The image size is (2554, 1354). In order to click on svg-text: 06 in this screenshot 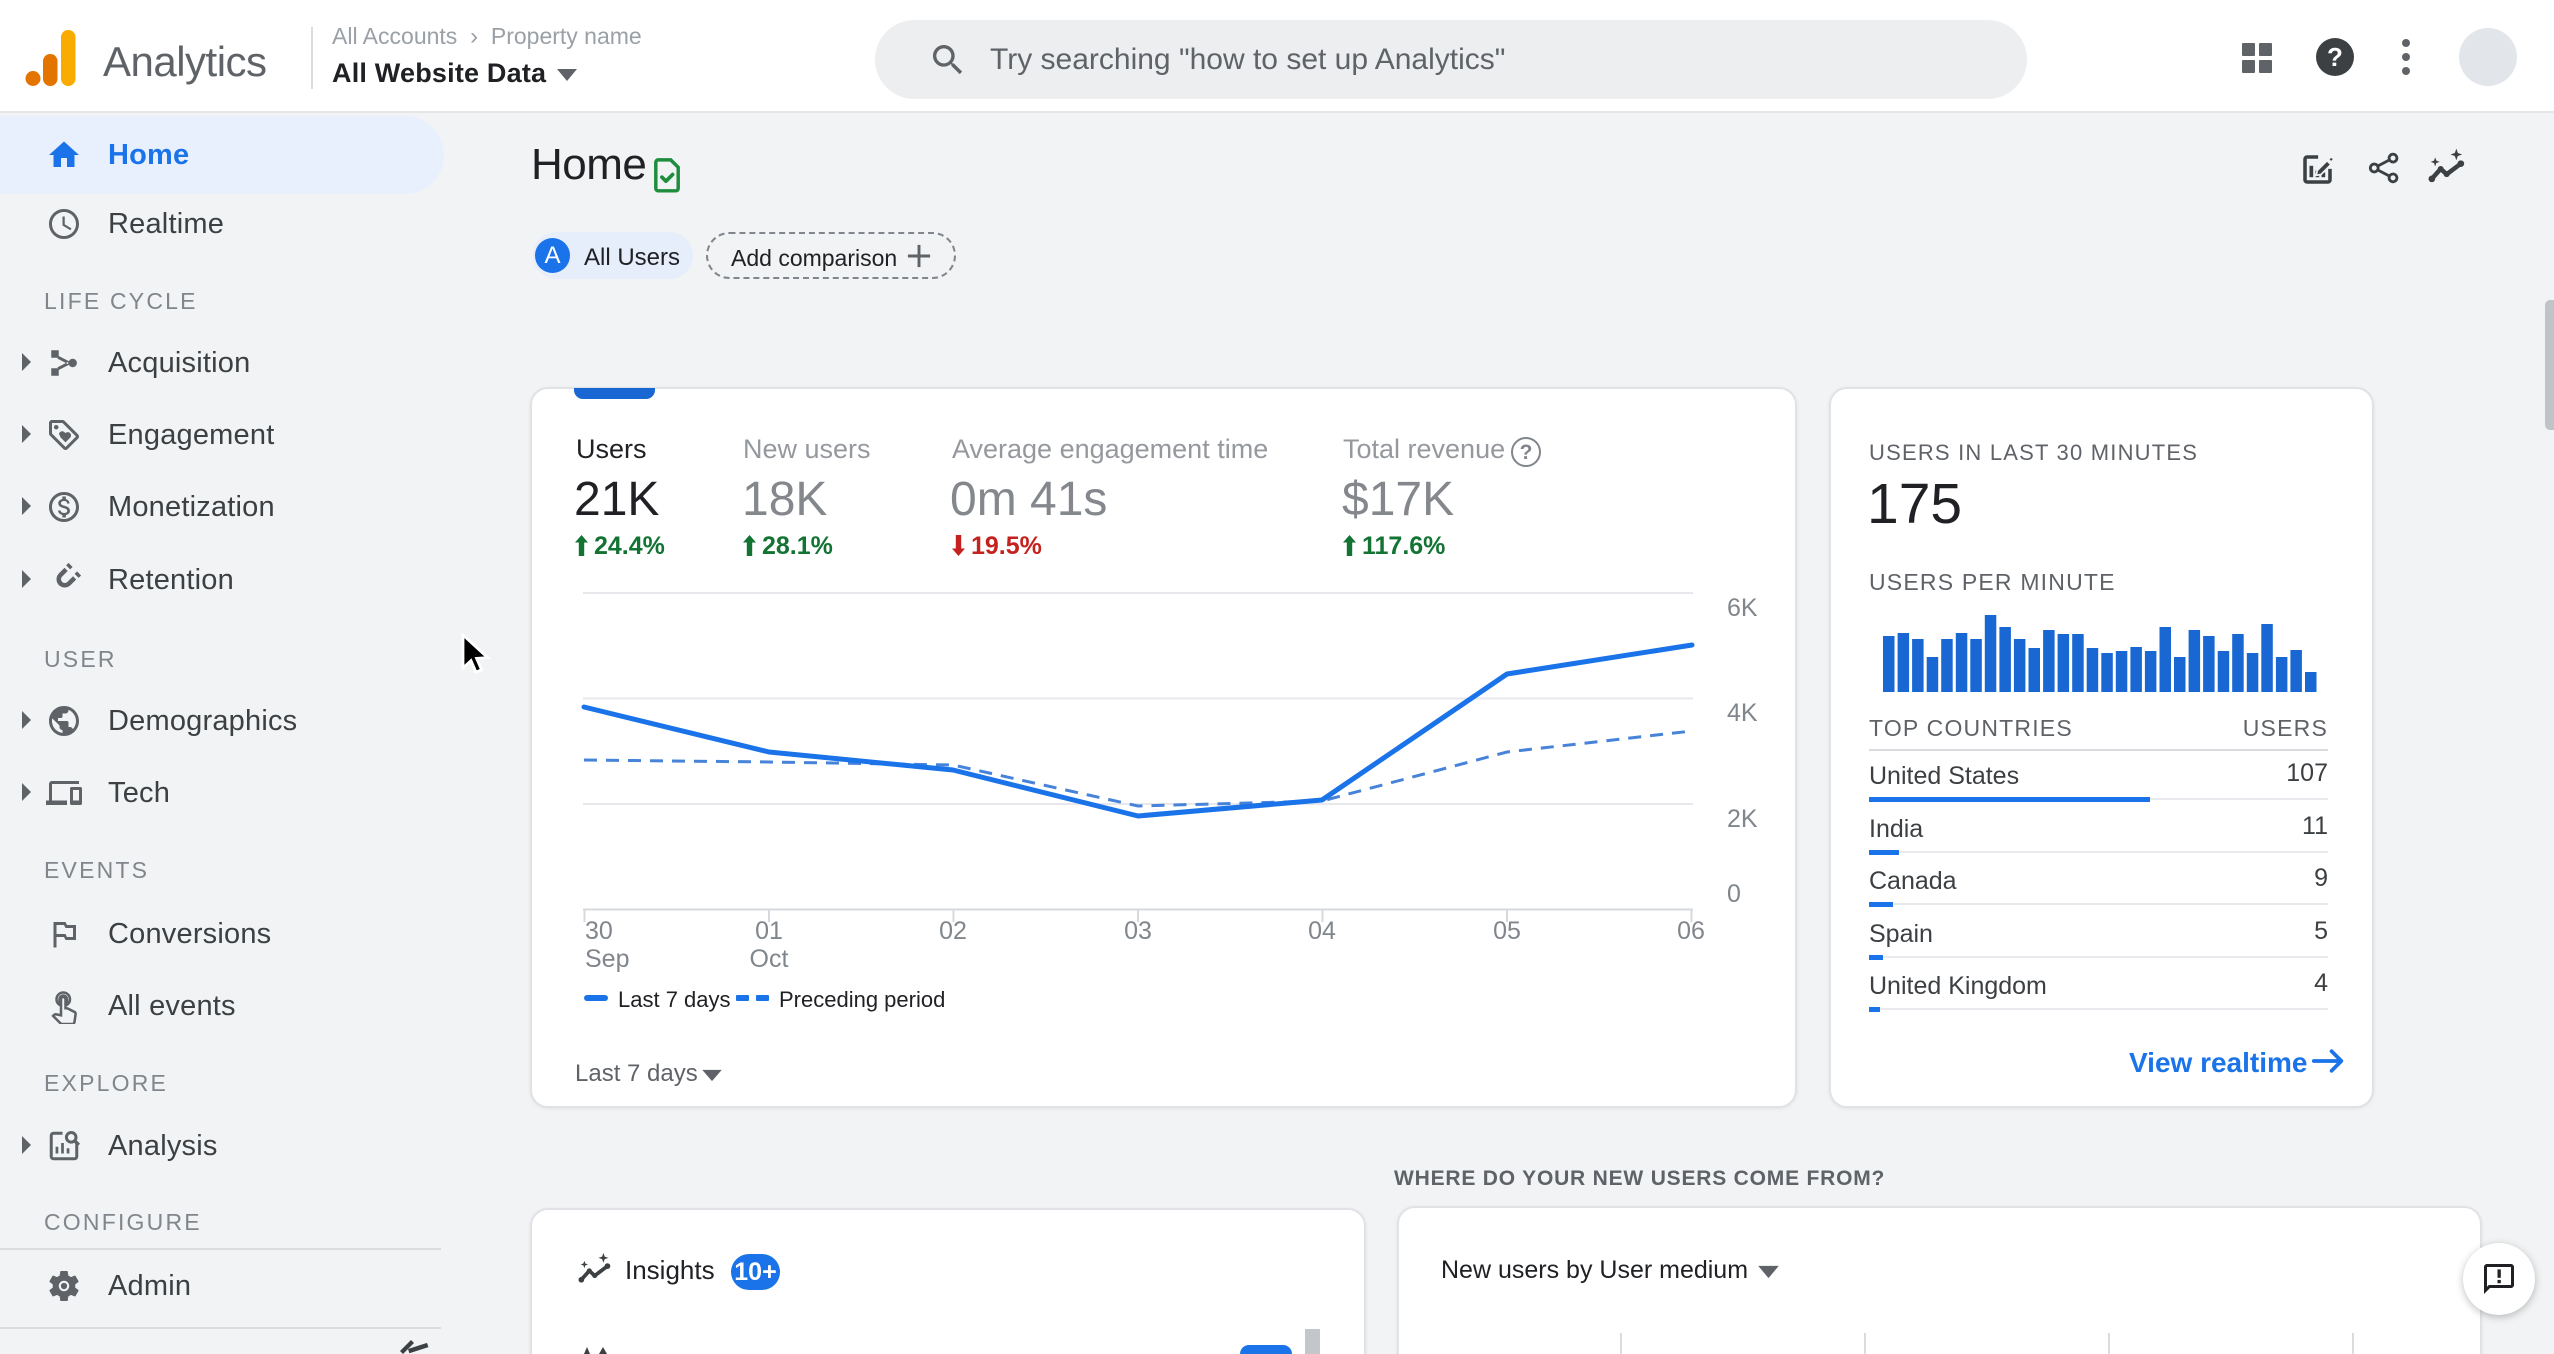, I will do `click(1691, 931)`.